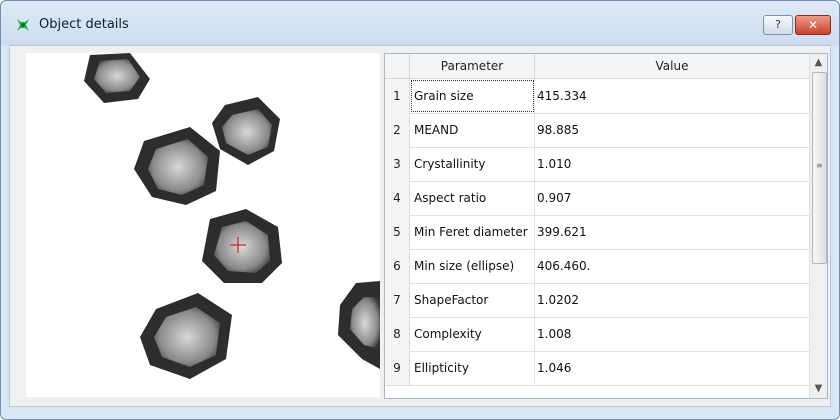 Image resolution: width=840 pixels, height=420 pixels. I want to click on parameter-cell: Min size (ellipse), so click(472, 266).